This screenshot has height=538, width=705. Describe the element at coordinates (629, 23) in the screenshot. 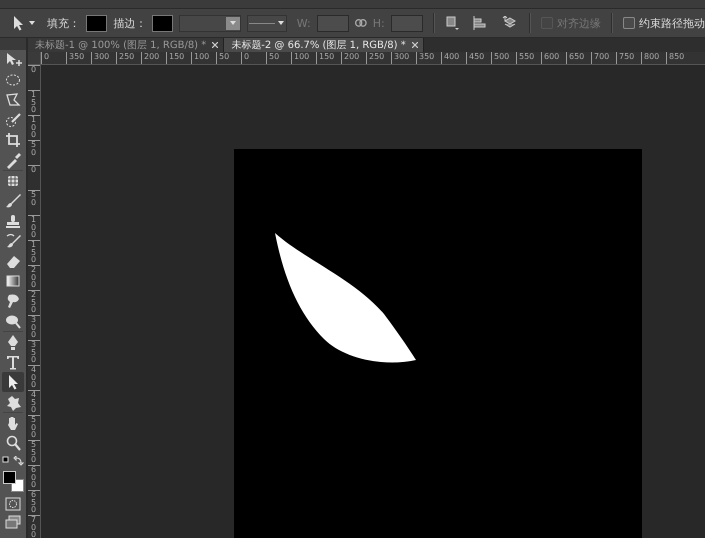

I see `checkbox` at that location.